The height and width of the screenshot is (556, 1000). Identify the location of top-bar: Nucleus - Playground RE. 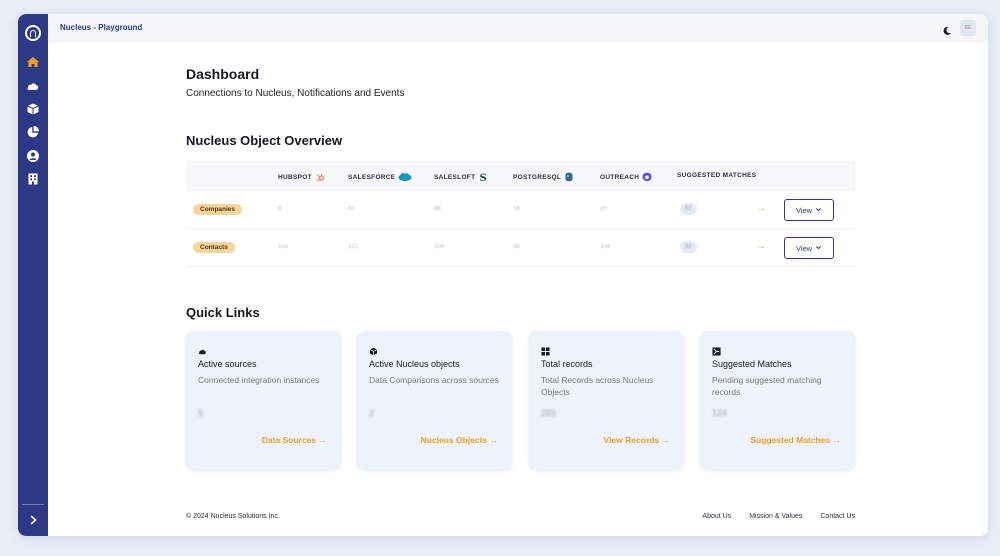
(518, 28).